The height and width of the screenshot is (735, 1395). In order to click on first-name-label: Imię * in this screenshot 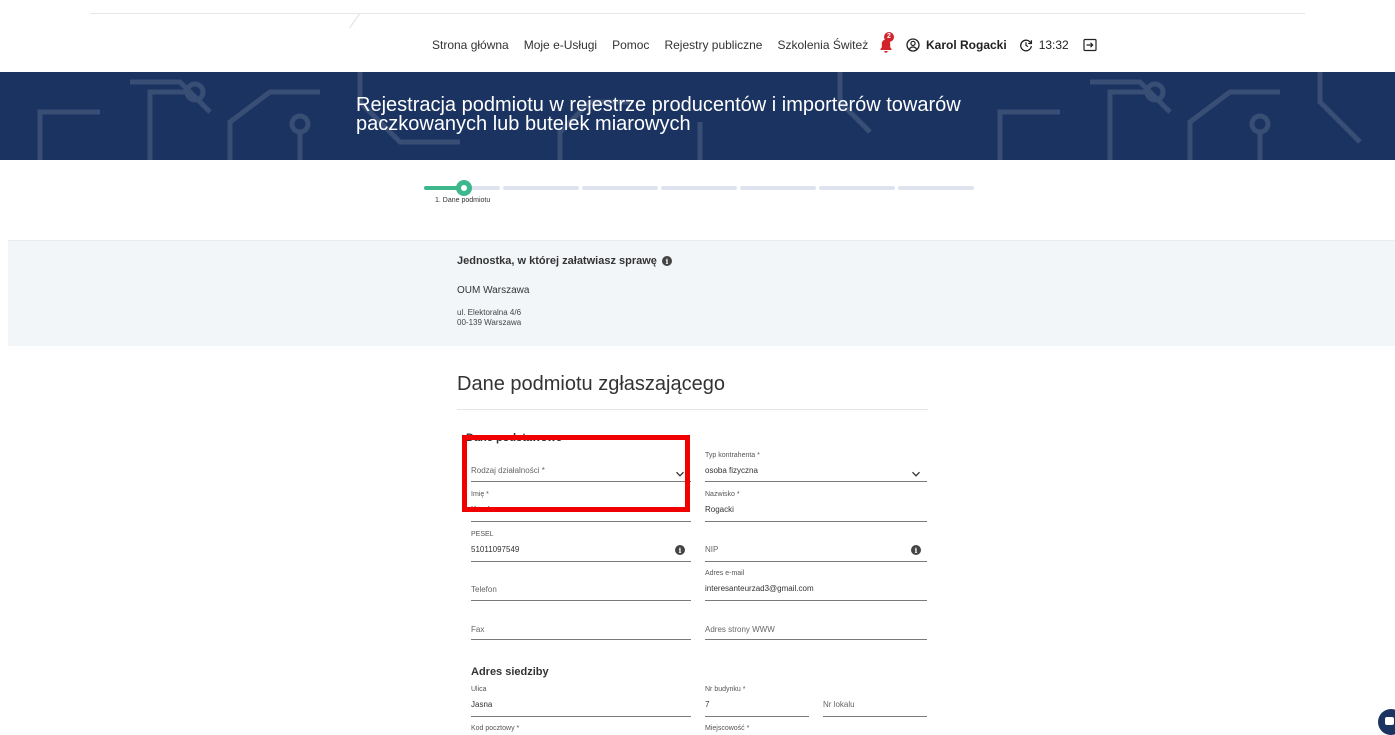, I will do `click(480, 494)`.